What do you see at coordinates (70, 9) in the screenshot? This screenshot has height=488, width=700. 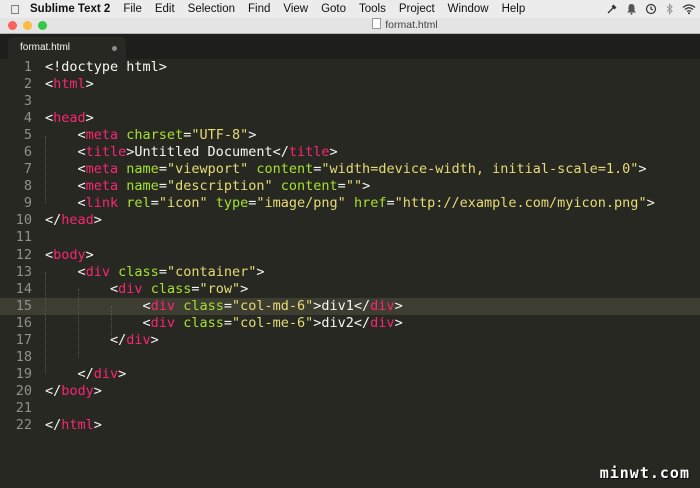 I see `menu-app-name: Sublime Text 2` at bounding box center [70, 9].